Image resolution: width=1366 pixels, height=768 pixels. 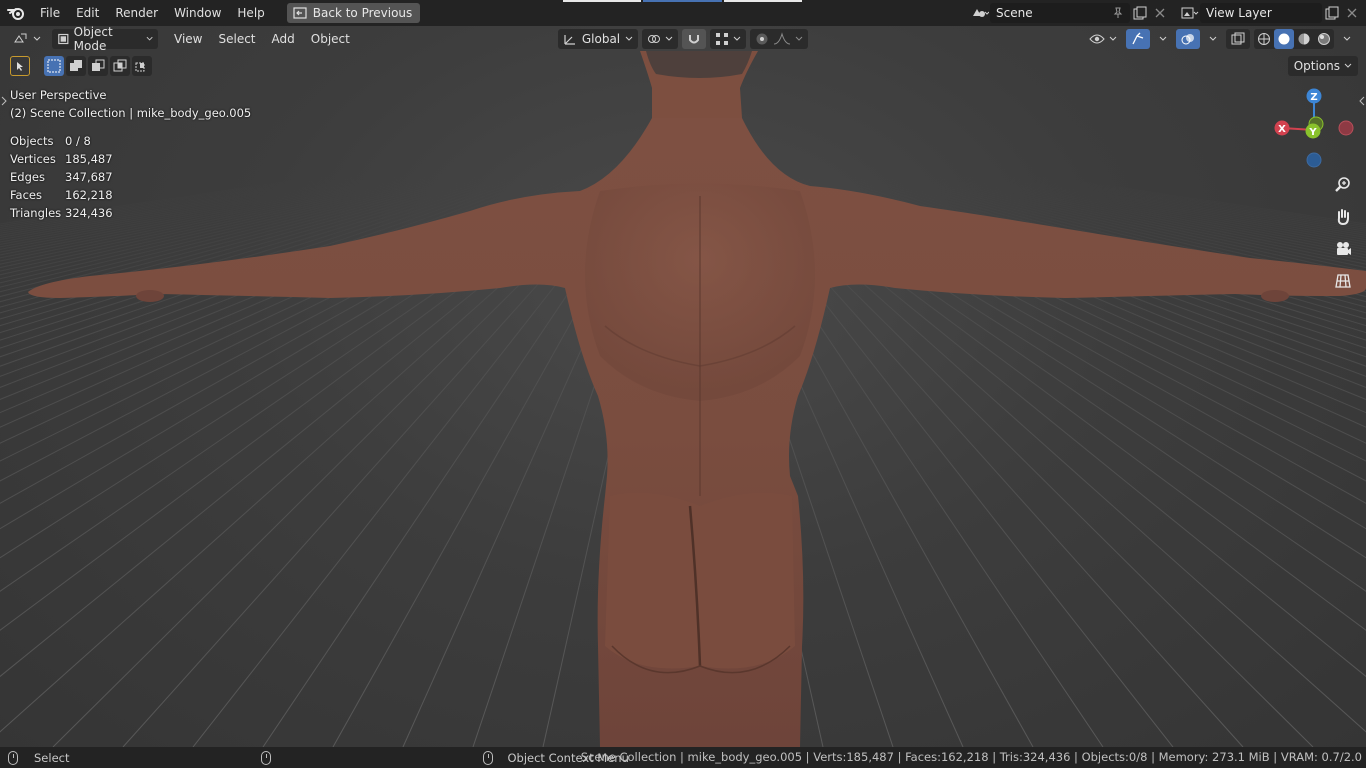 What do you see at coordinates (762, 39) in the screenshot?
I see `proportional-icon` at bounding box center [762, 39].